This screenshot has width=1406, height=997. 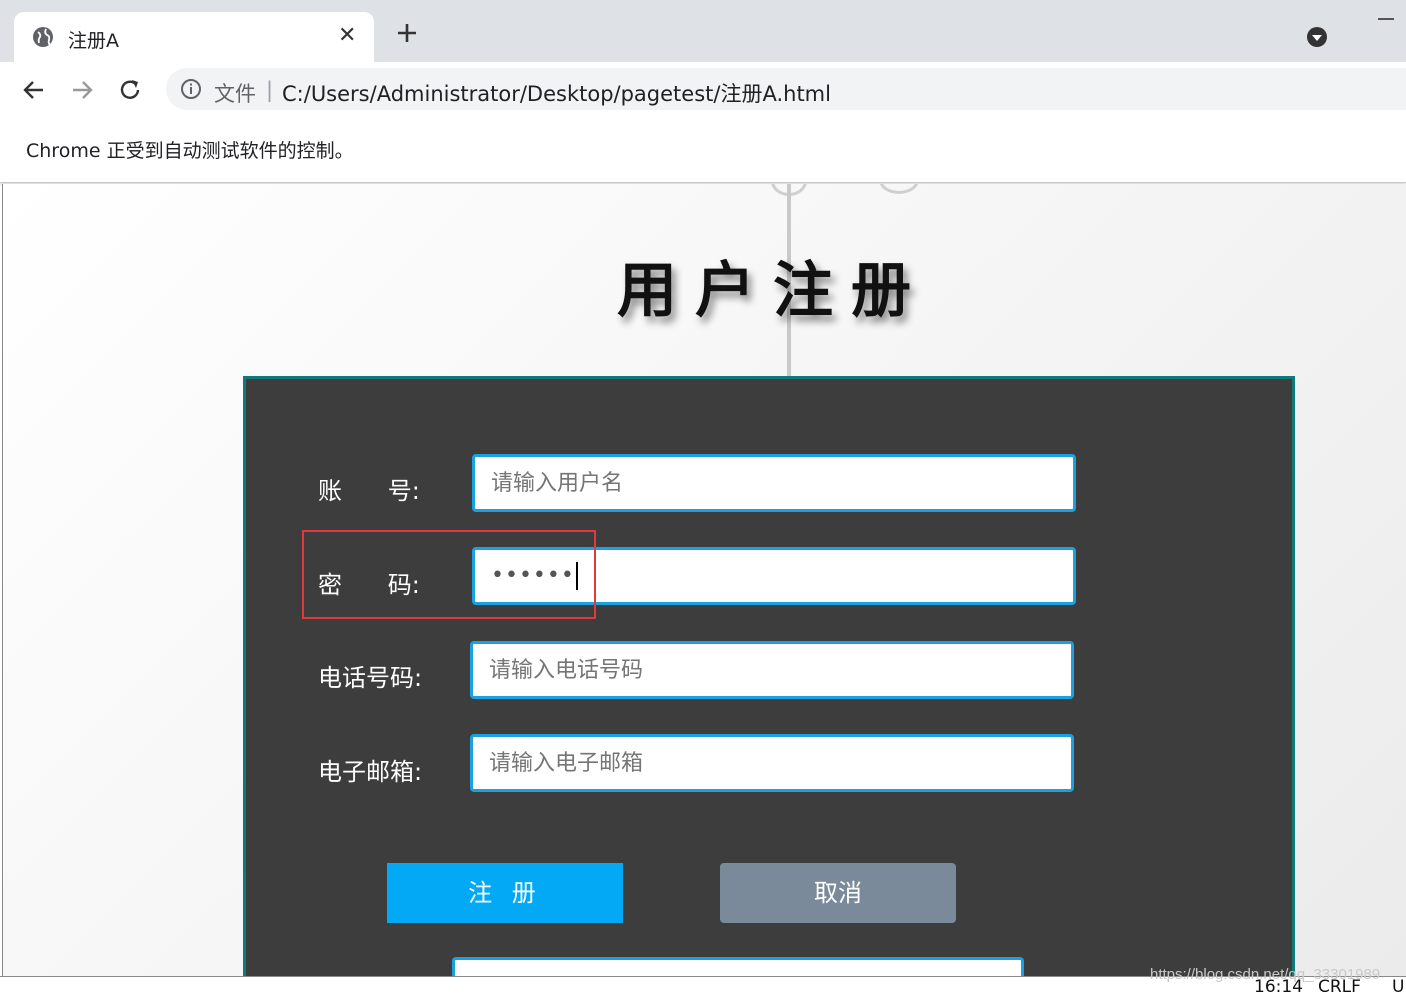 What do you see at coordinates (407, 33) in the screenshot?
I see `plus-icon` at bounding box center [407, 33].